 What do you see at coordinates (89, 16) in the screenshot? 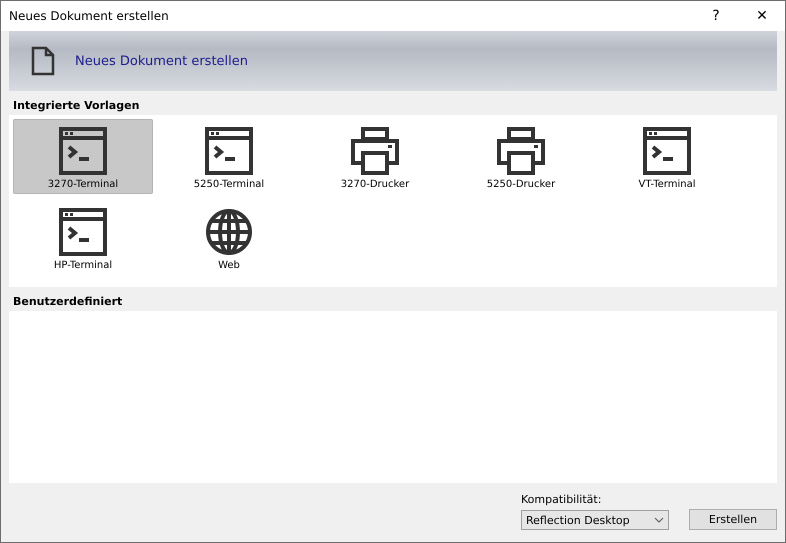
I see `window-title: Neues Dokument erstellen` at bounding box center [89, 16].